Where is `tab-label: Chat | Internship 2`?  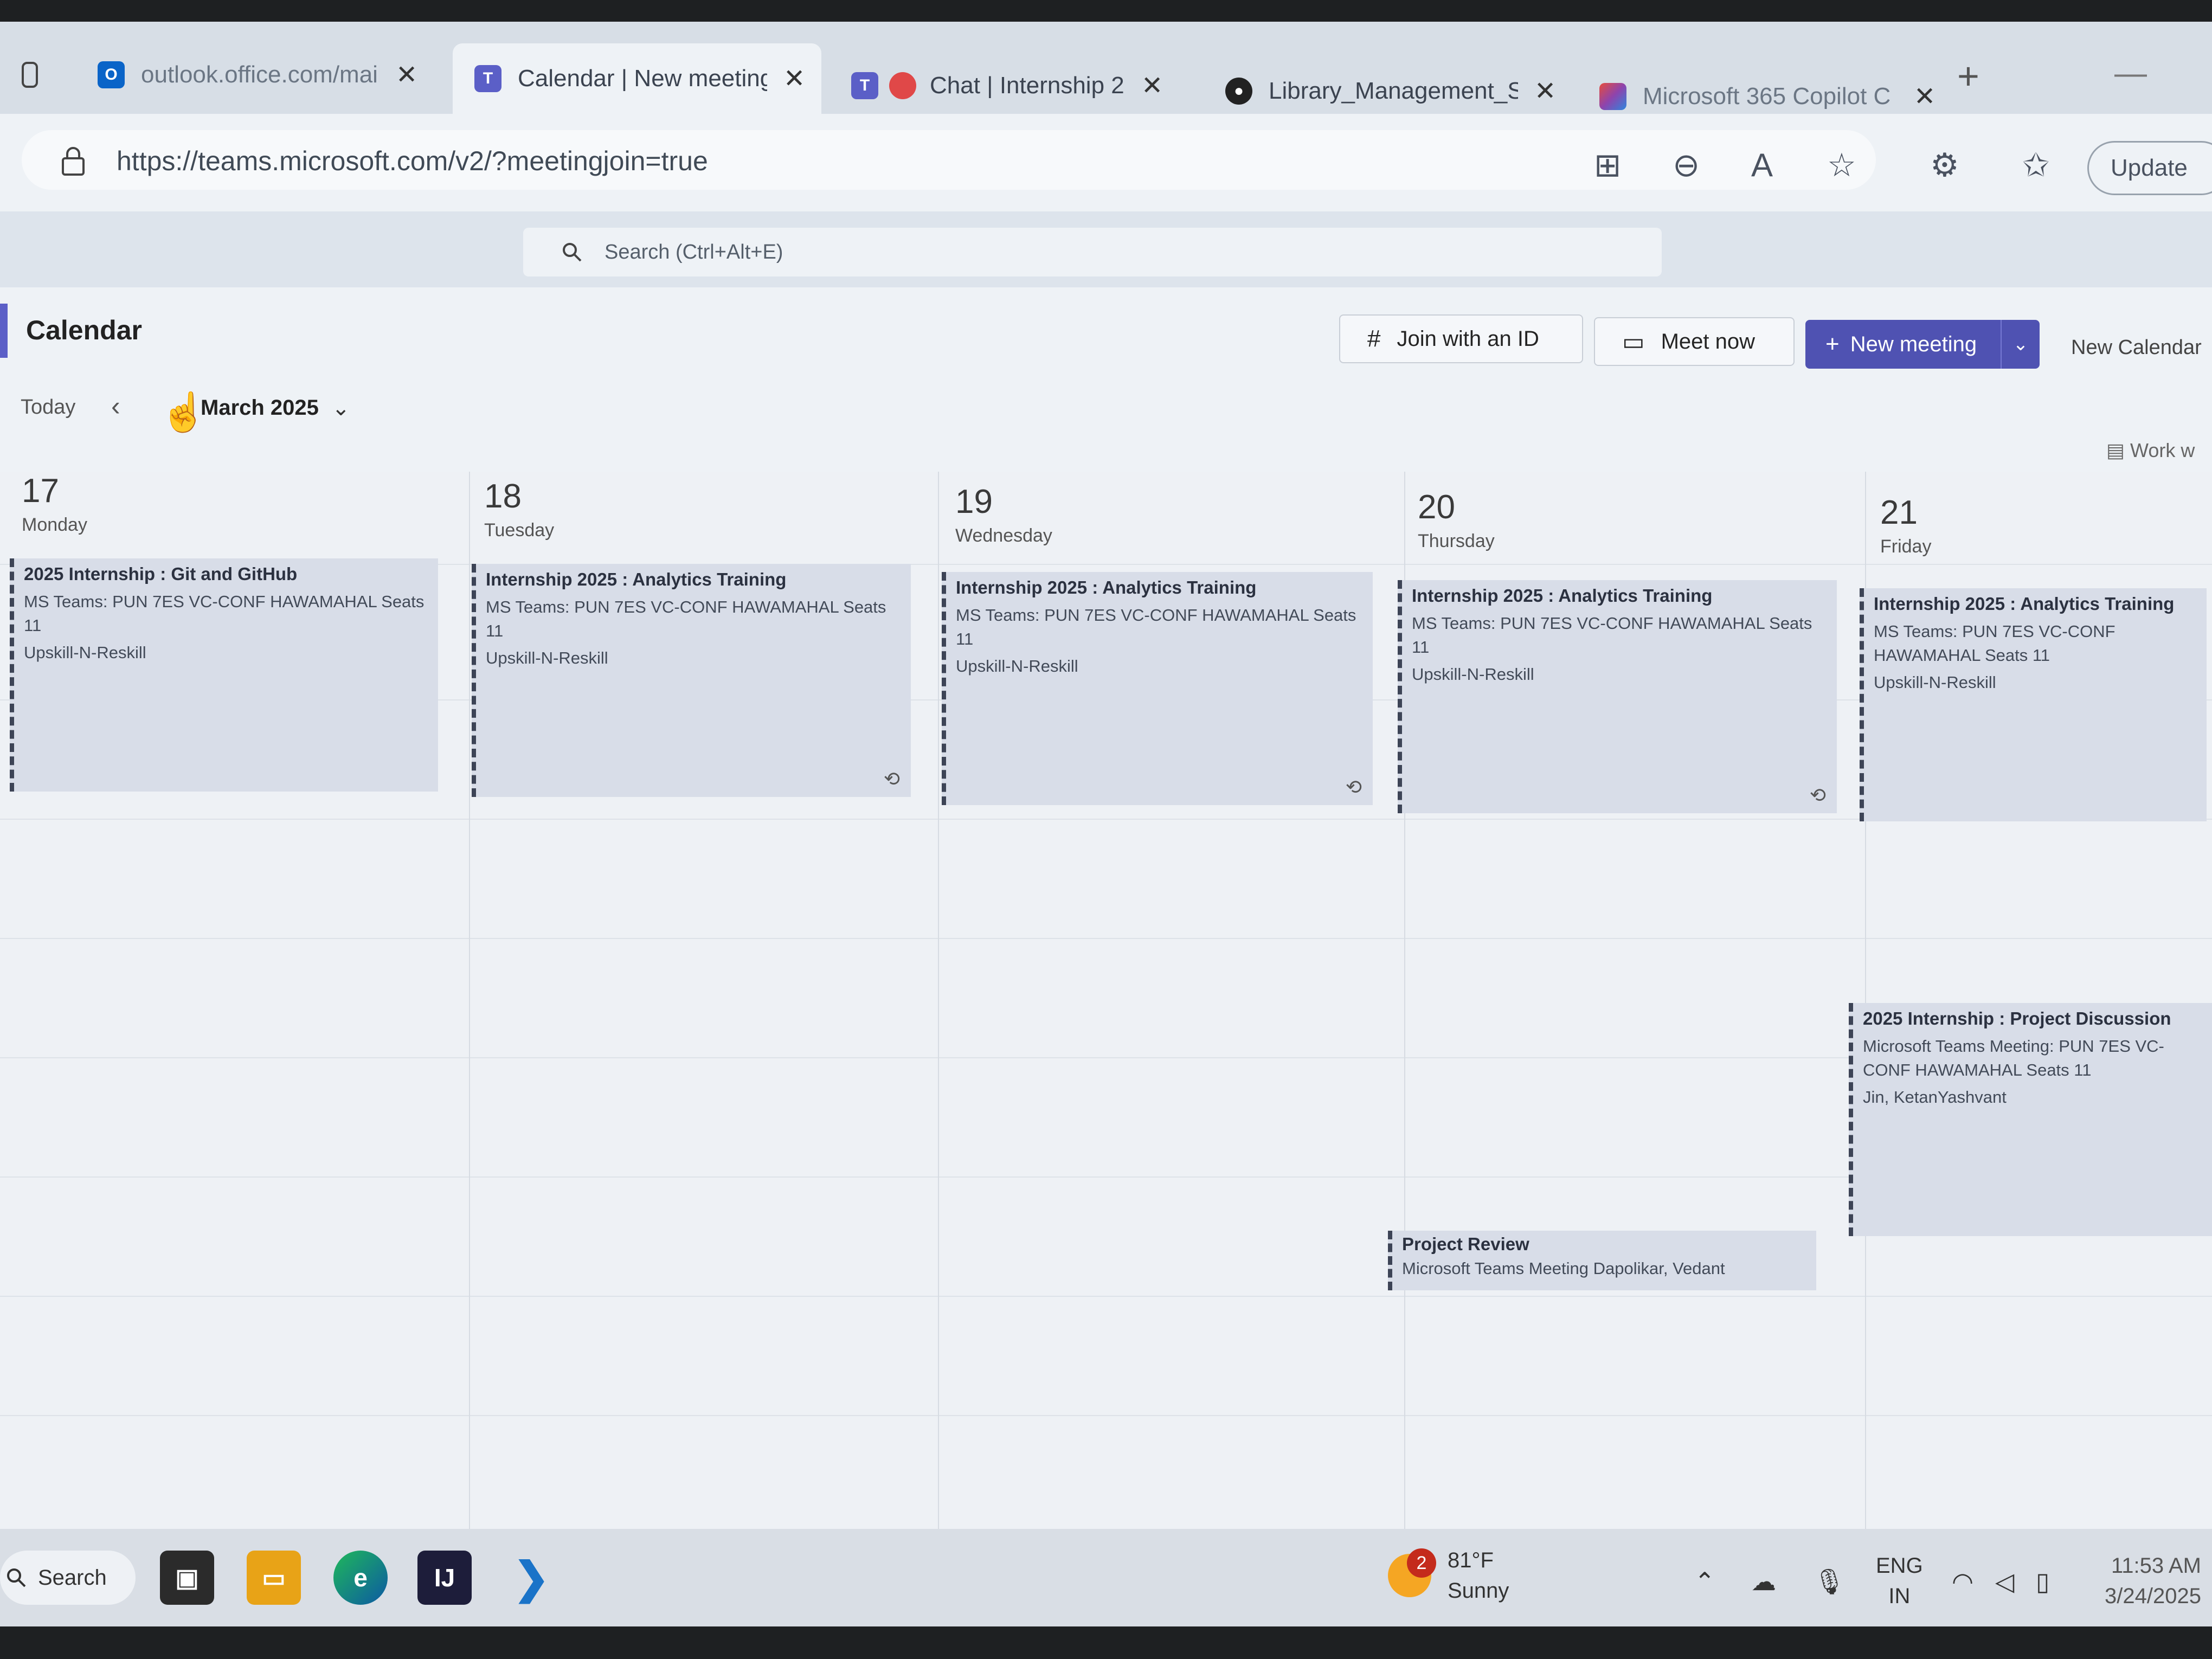
tab-label: Chat | Internship 2 is located at coordinates (1027, 85).